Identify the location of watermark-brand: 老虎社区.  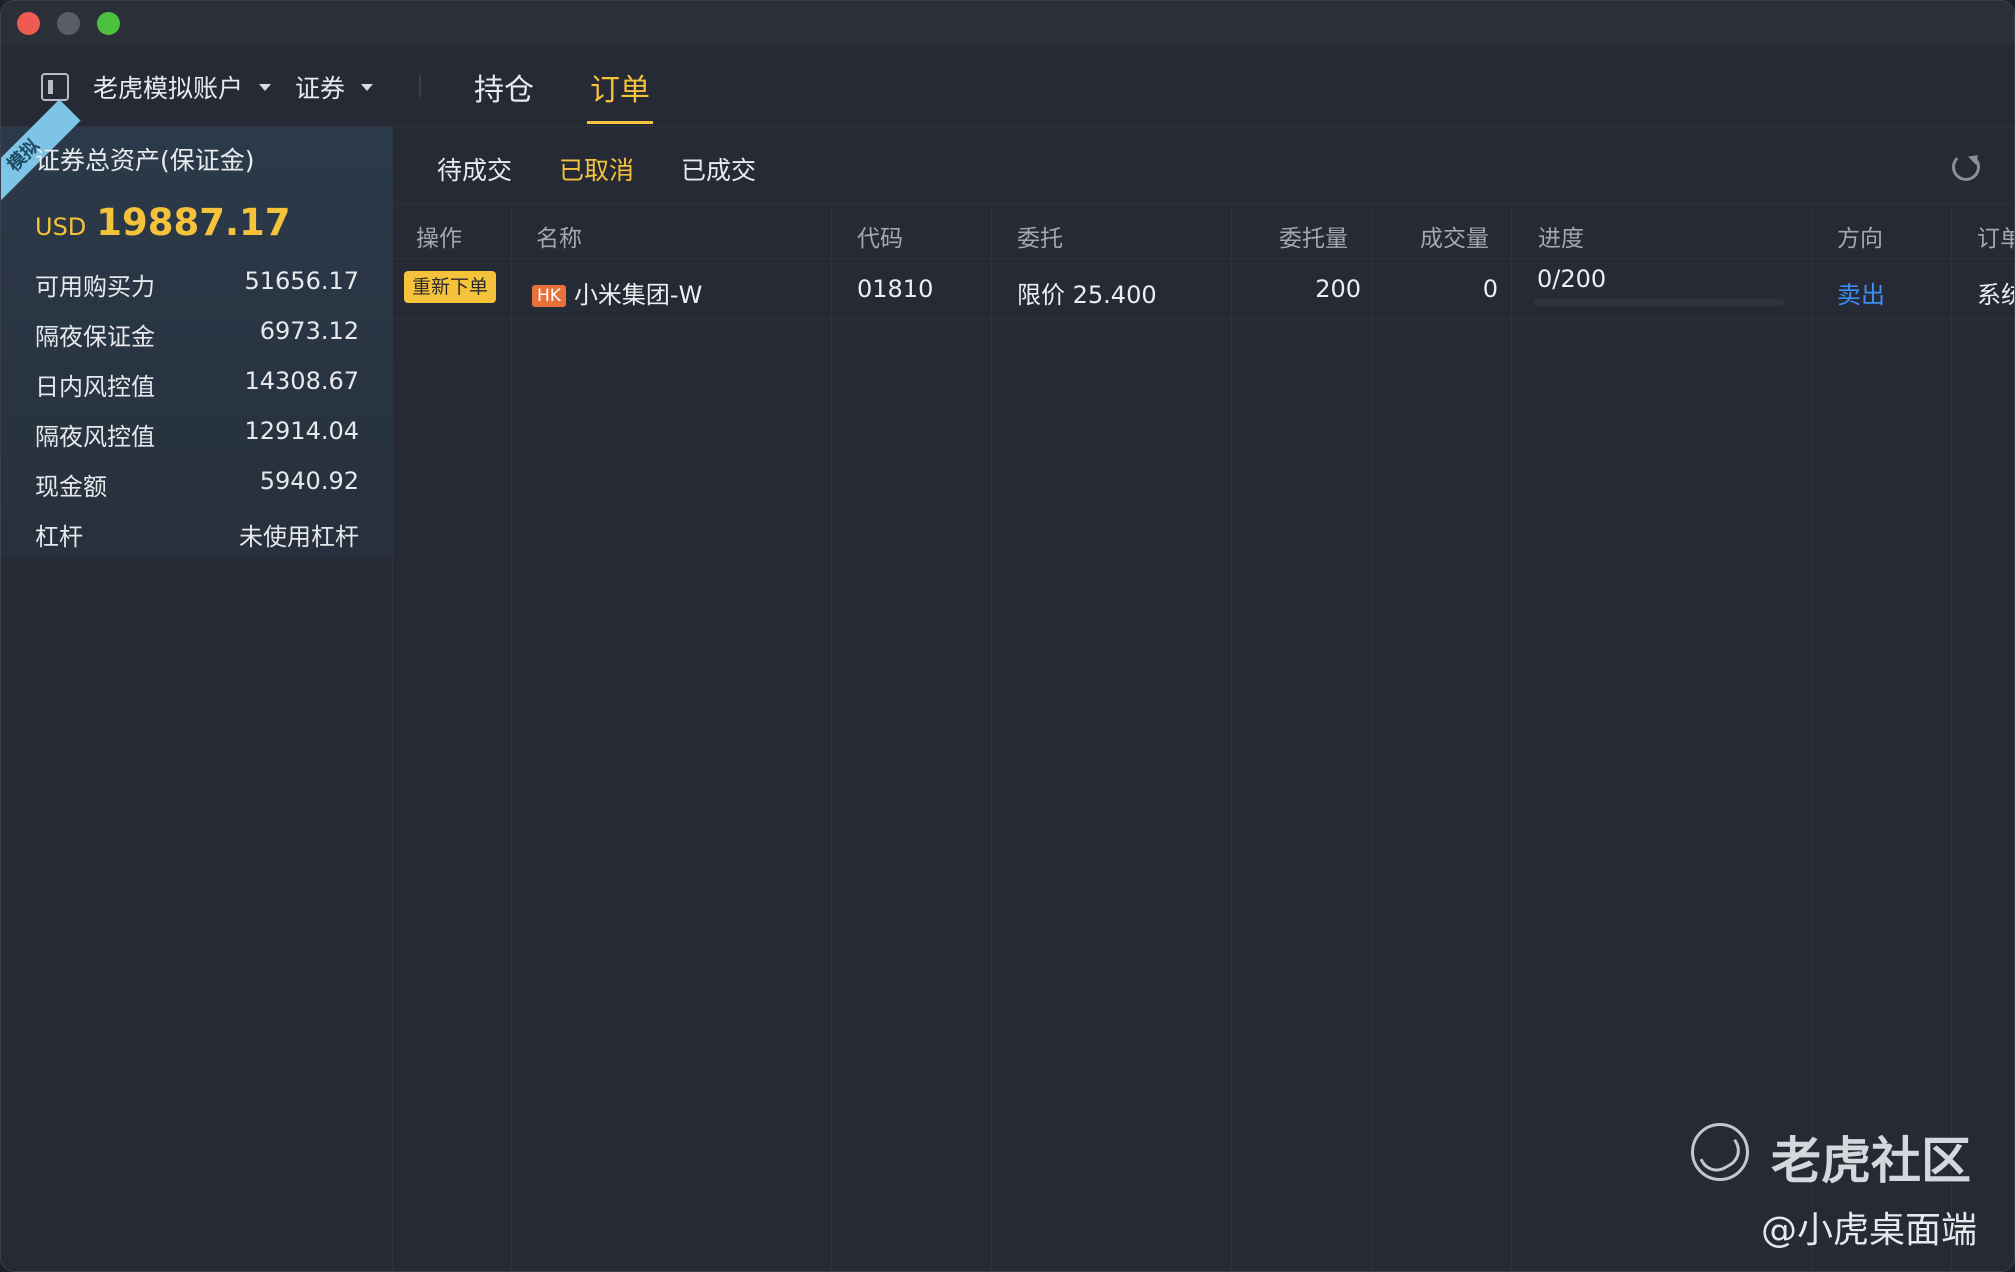
(1871, 1161).